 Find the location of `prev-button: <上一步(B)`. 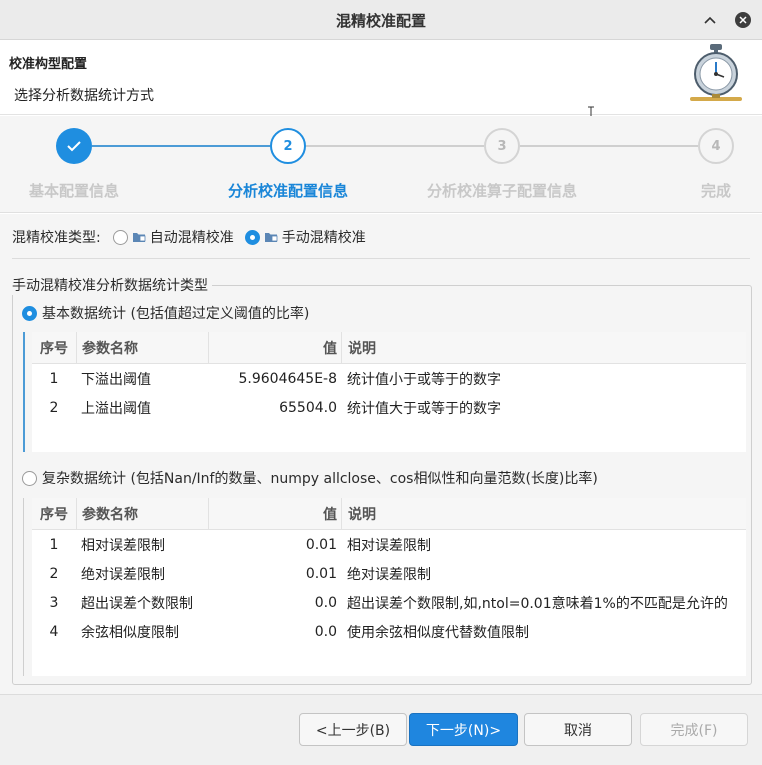

prev-button: <上一步(B) is located at coordinates (353, 729).